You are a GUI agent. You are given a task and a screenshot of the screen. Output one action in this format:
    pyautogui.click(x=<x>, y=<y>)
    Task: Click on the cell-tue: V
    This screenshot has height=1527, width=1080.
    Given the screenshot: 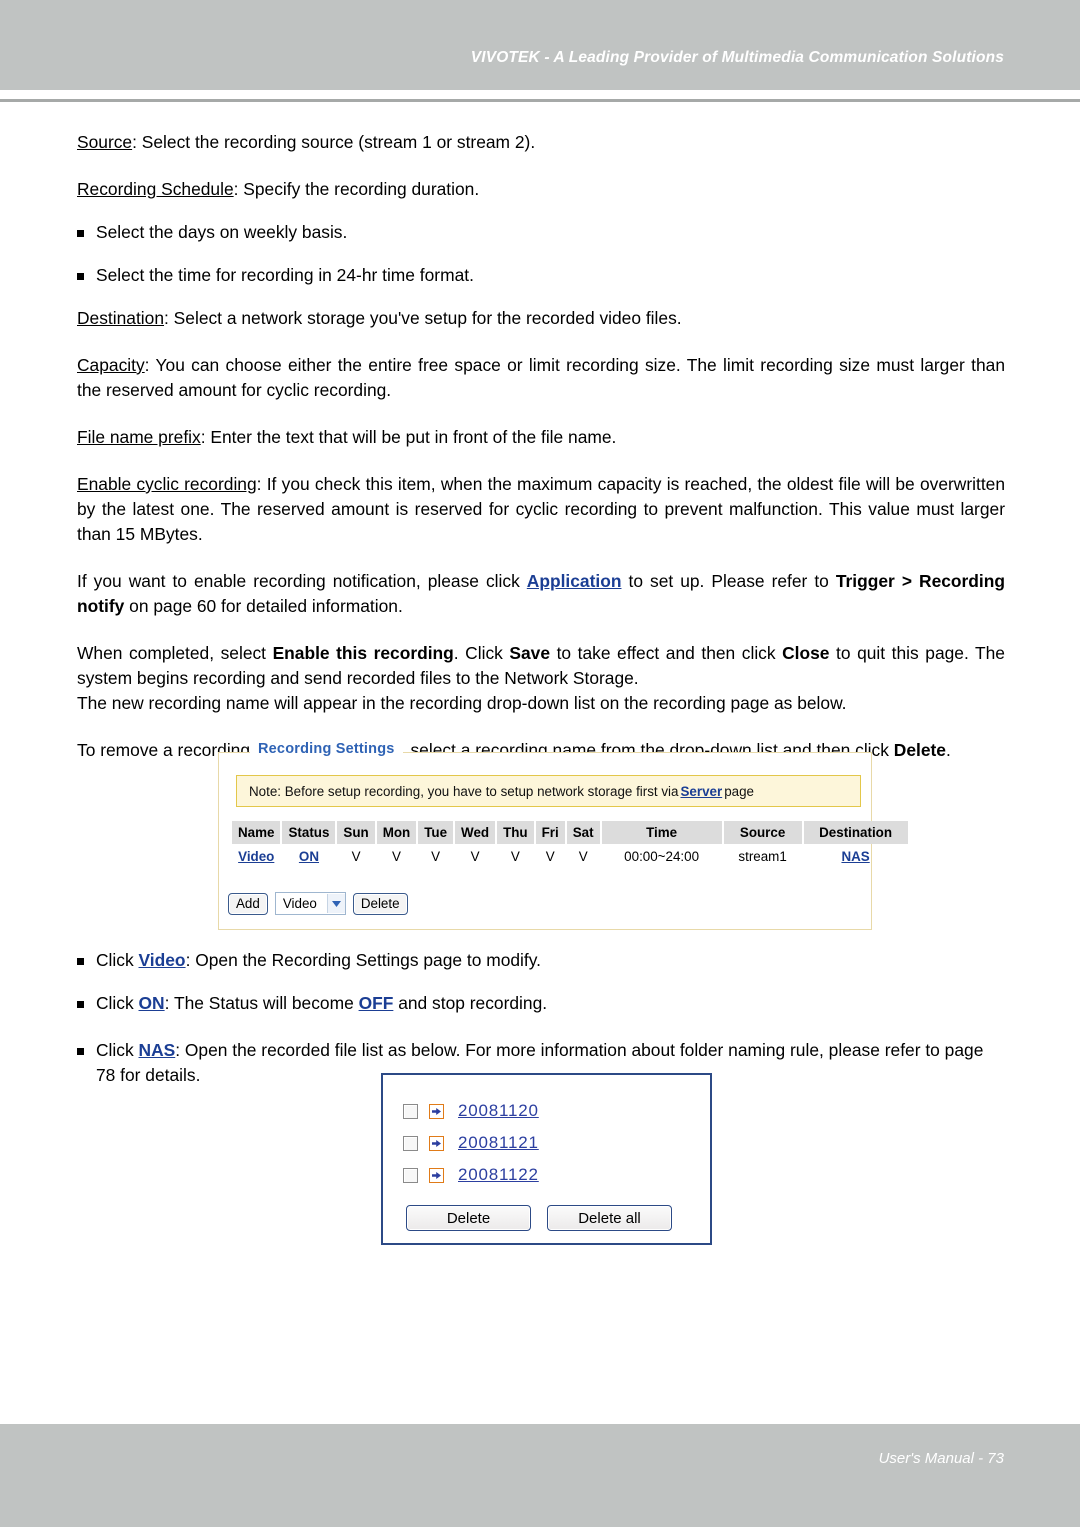 What is the action you would take?
    pyautogui.click(x=436, y=856)
    